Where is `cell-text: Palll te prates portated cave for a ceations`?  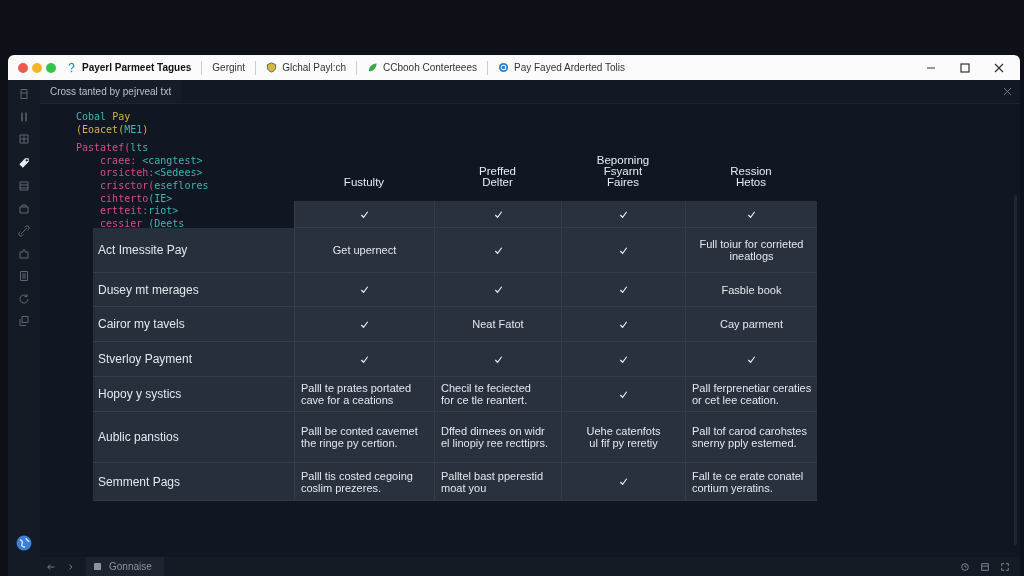
cell-text: Palll te prates portated cave for a ceations is located at coordinates (356, 394).